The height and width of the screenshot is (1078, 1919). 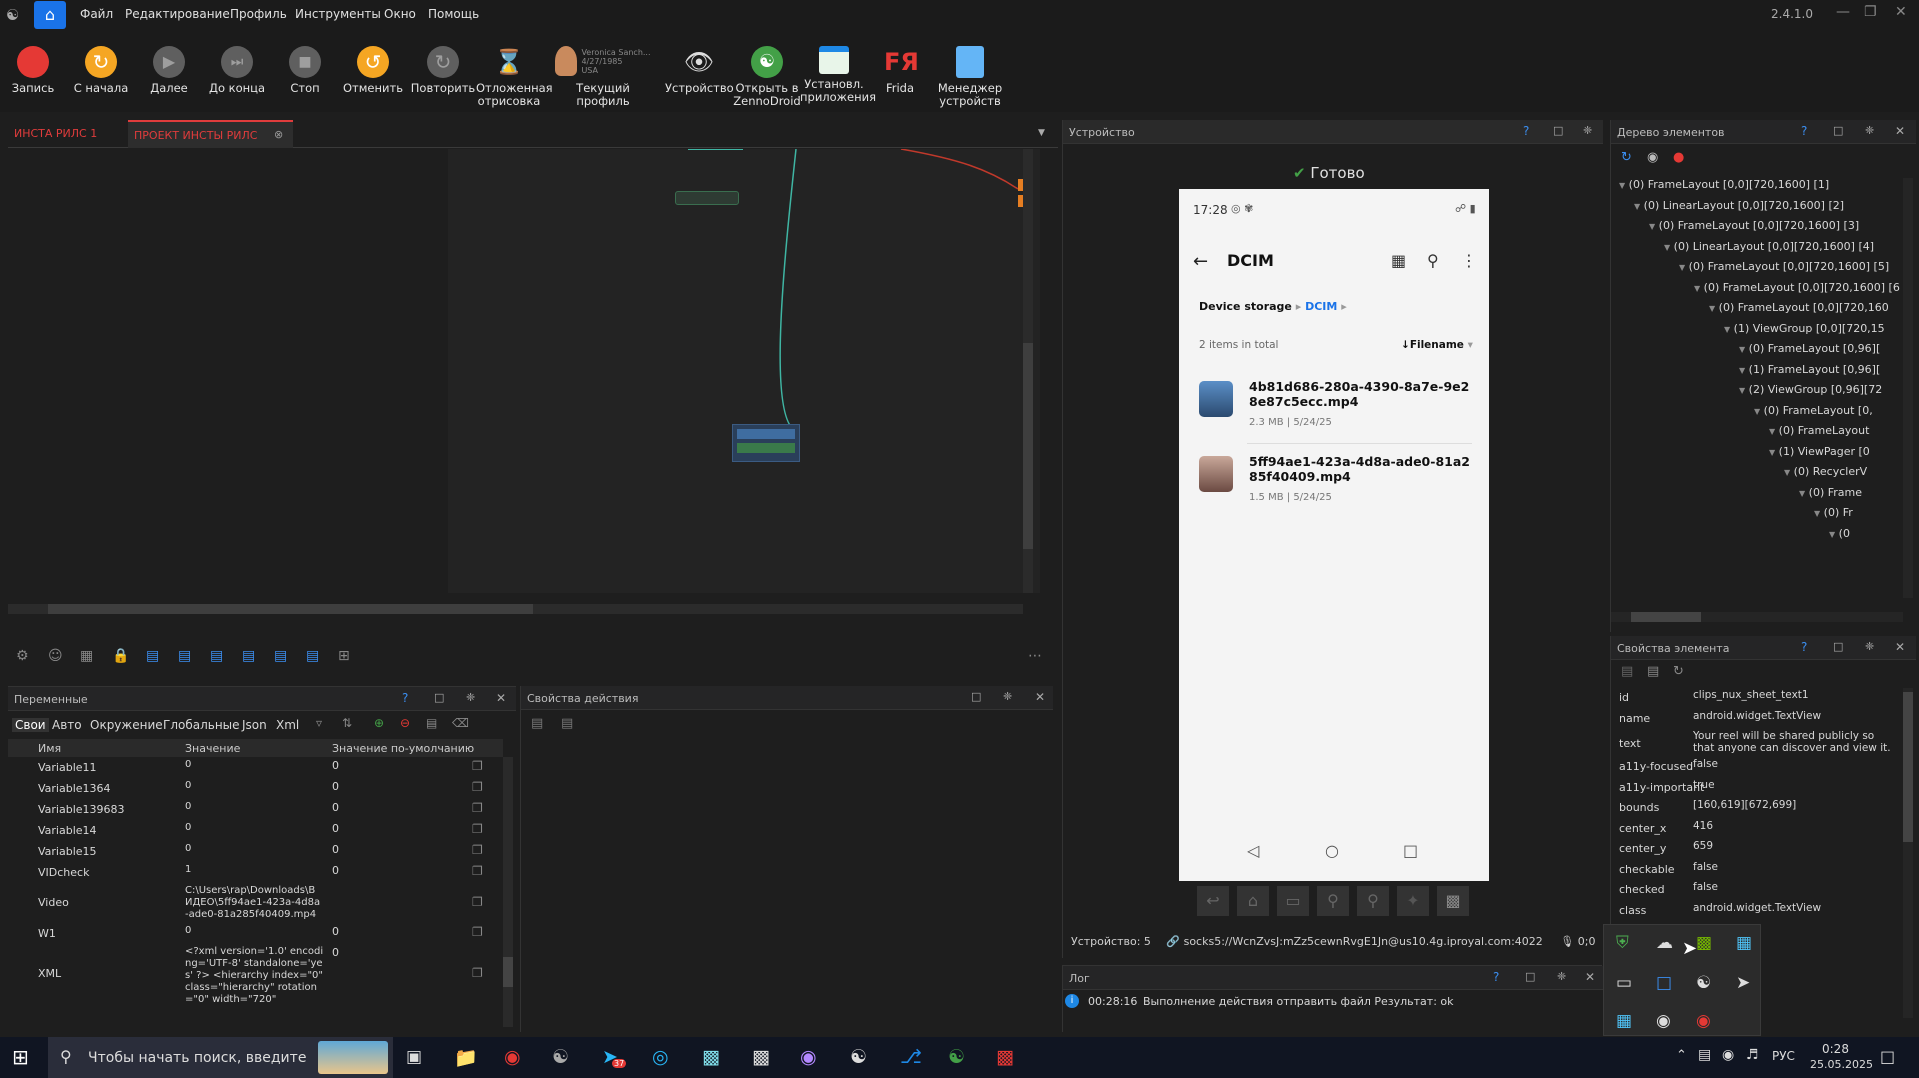 What do you see at coordinates (347, 723) in the screenshot?
I see `sort-icon: ⇅` at bounding box center [347, 723].